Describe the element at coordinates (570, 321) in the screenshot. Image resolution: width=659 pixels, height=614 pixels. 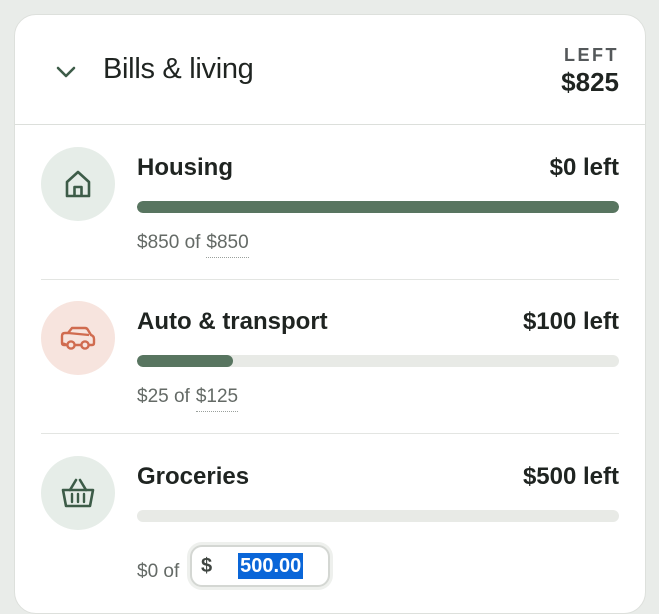
I see `category-left: $100 left` at that location.